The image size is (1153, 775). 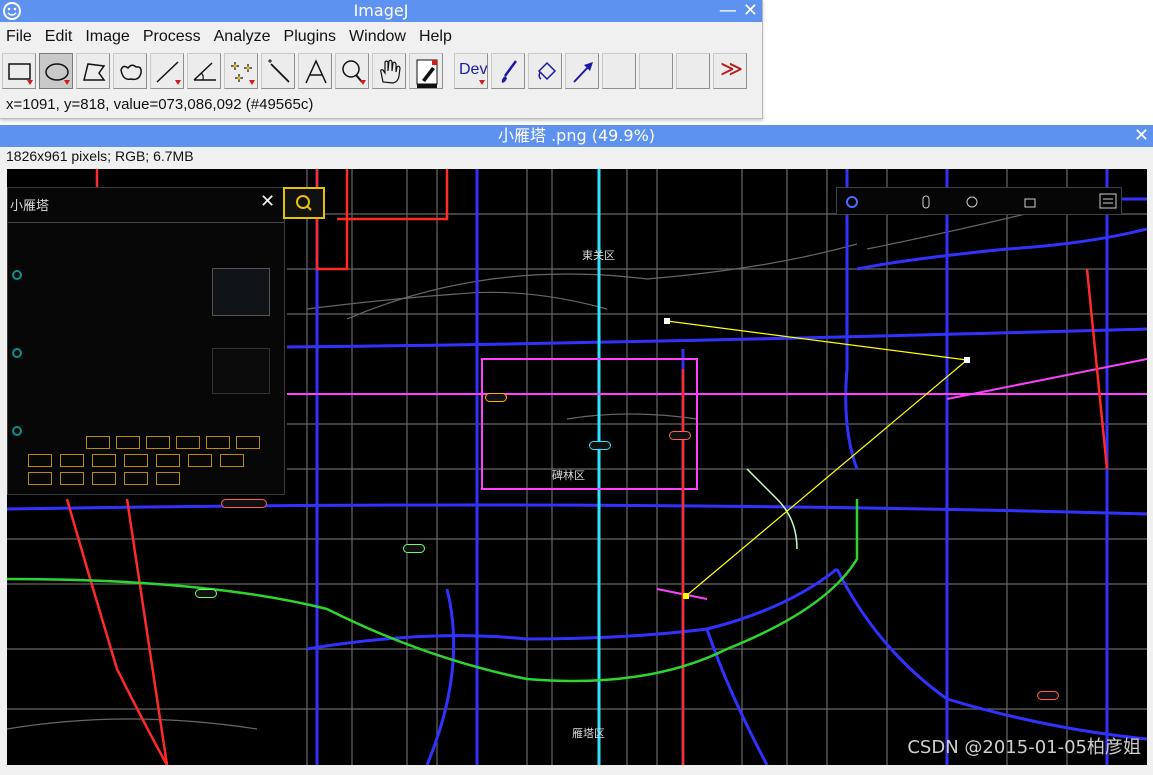 What do you see at coordinates (12, 11) in the screenshot?
I see `imagej-app-icon` at bounding box center [12, 11].